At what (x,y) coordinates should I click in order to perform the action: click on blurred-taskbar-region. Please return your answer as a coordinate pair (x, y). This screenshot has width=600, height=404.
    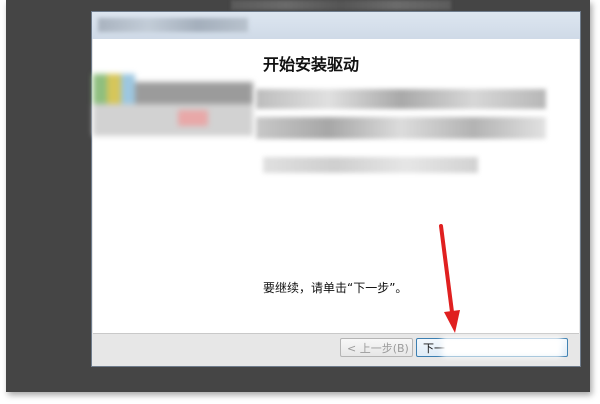
    Looking at the image, I should click on (341, 5).